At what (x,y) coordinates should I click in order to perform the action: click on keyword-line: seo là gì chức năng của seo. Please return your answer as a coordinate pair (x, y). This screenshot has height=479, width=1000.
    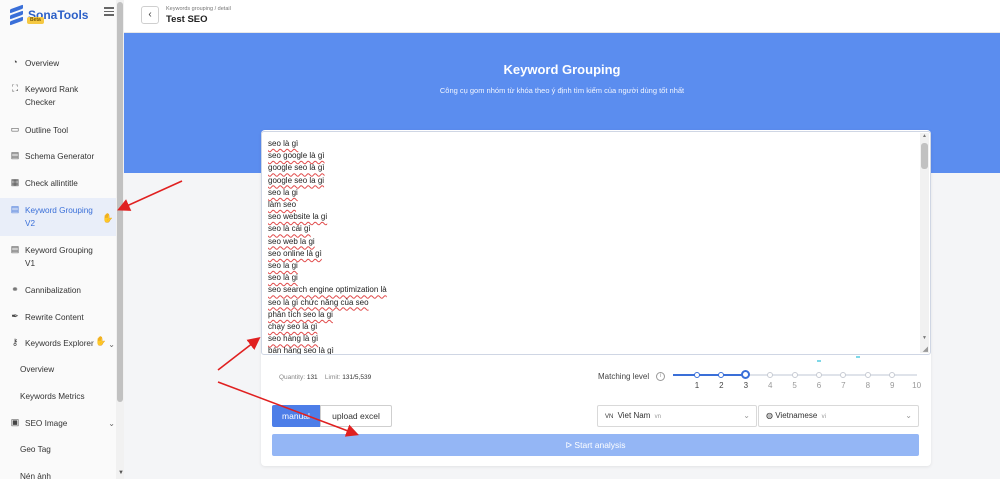
    Looking at the image, I should click on (318, 302).